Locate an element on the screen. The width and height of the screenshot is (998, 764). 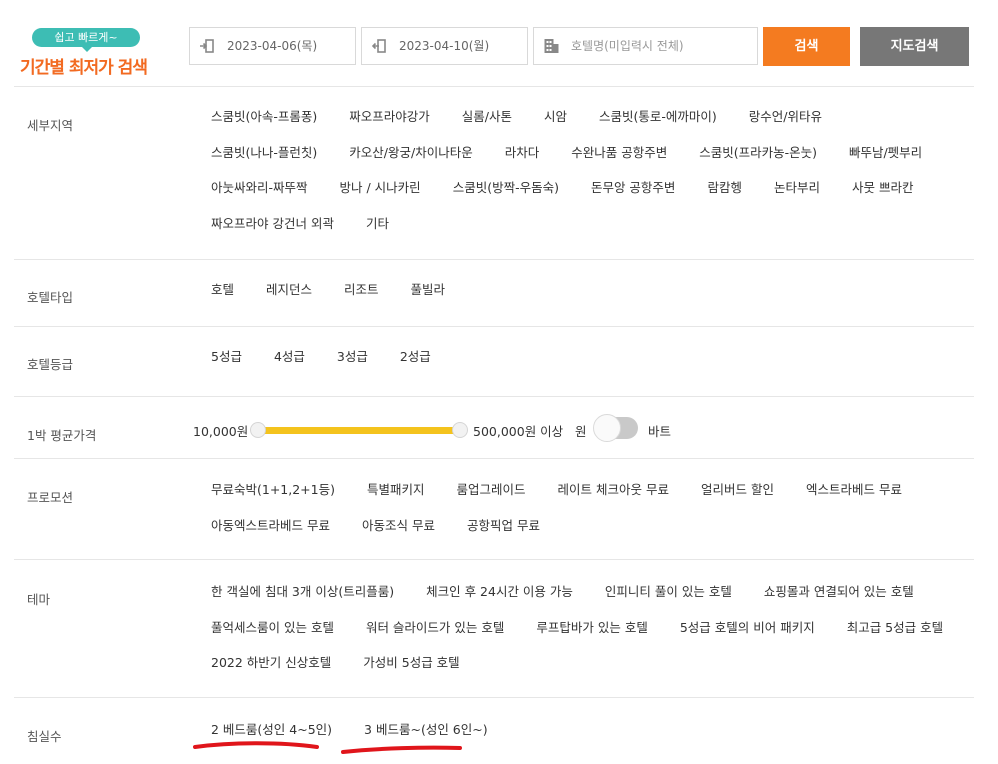
checkin-icon is located at coordinates (207, 46).